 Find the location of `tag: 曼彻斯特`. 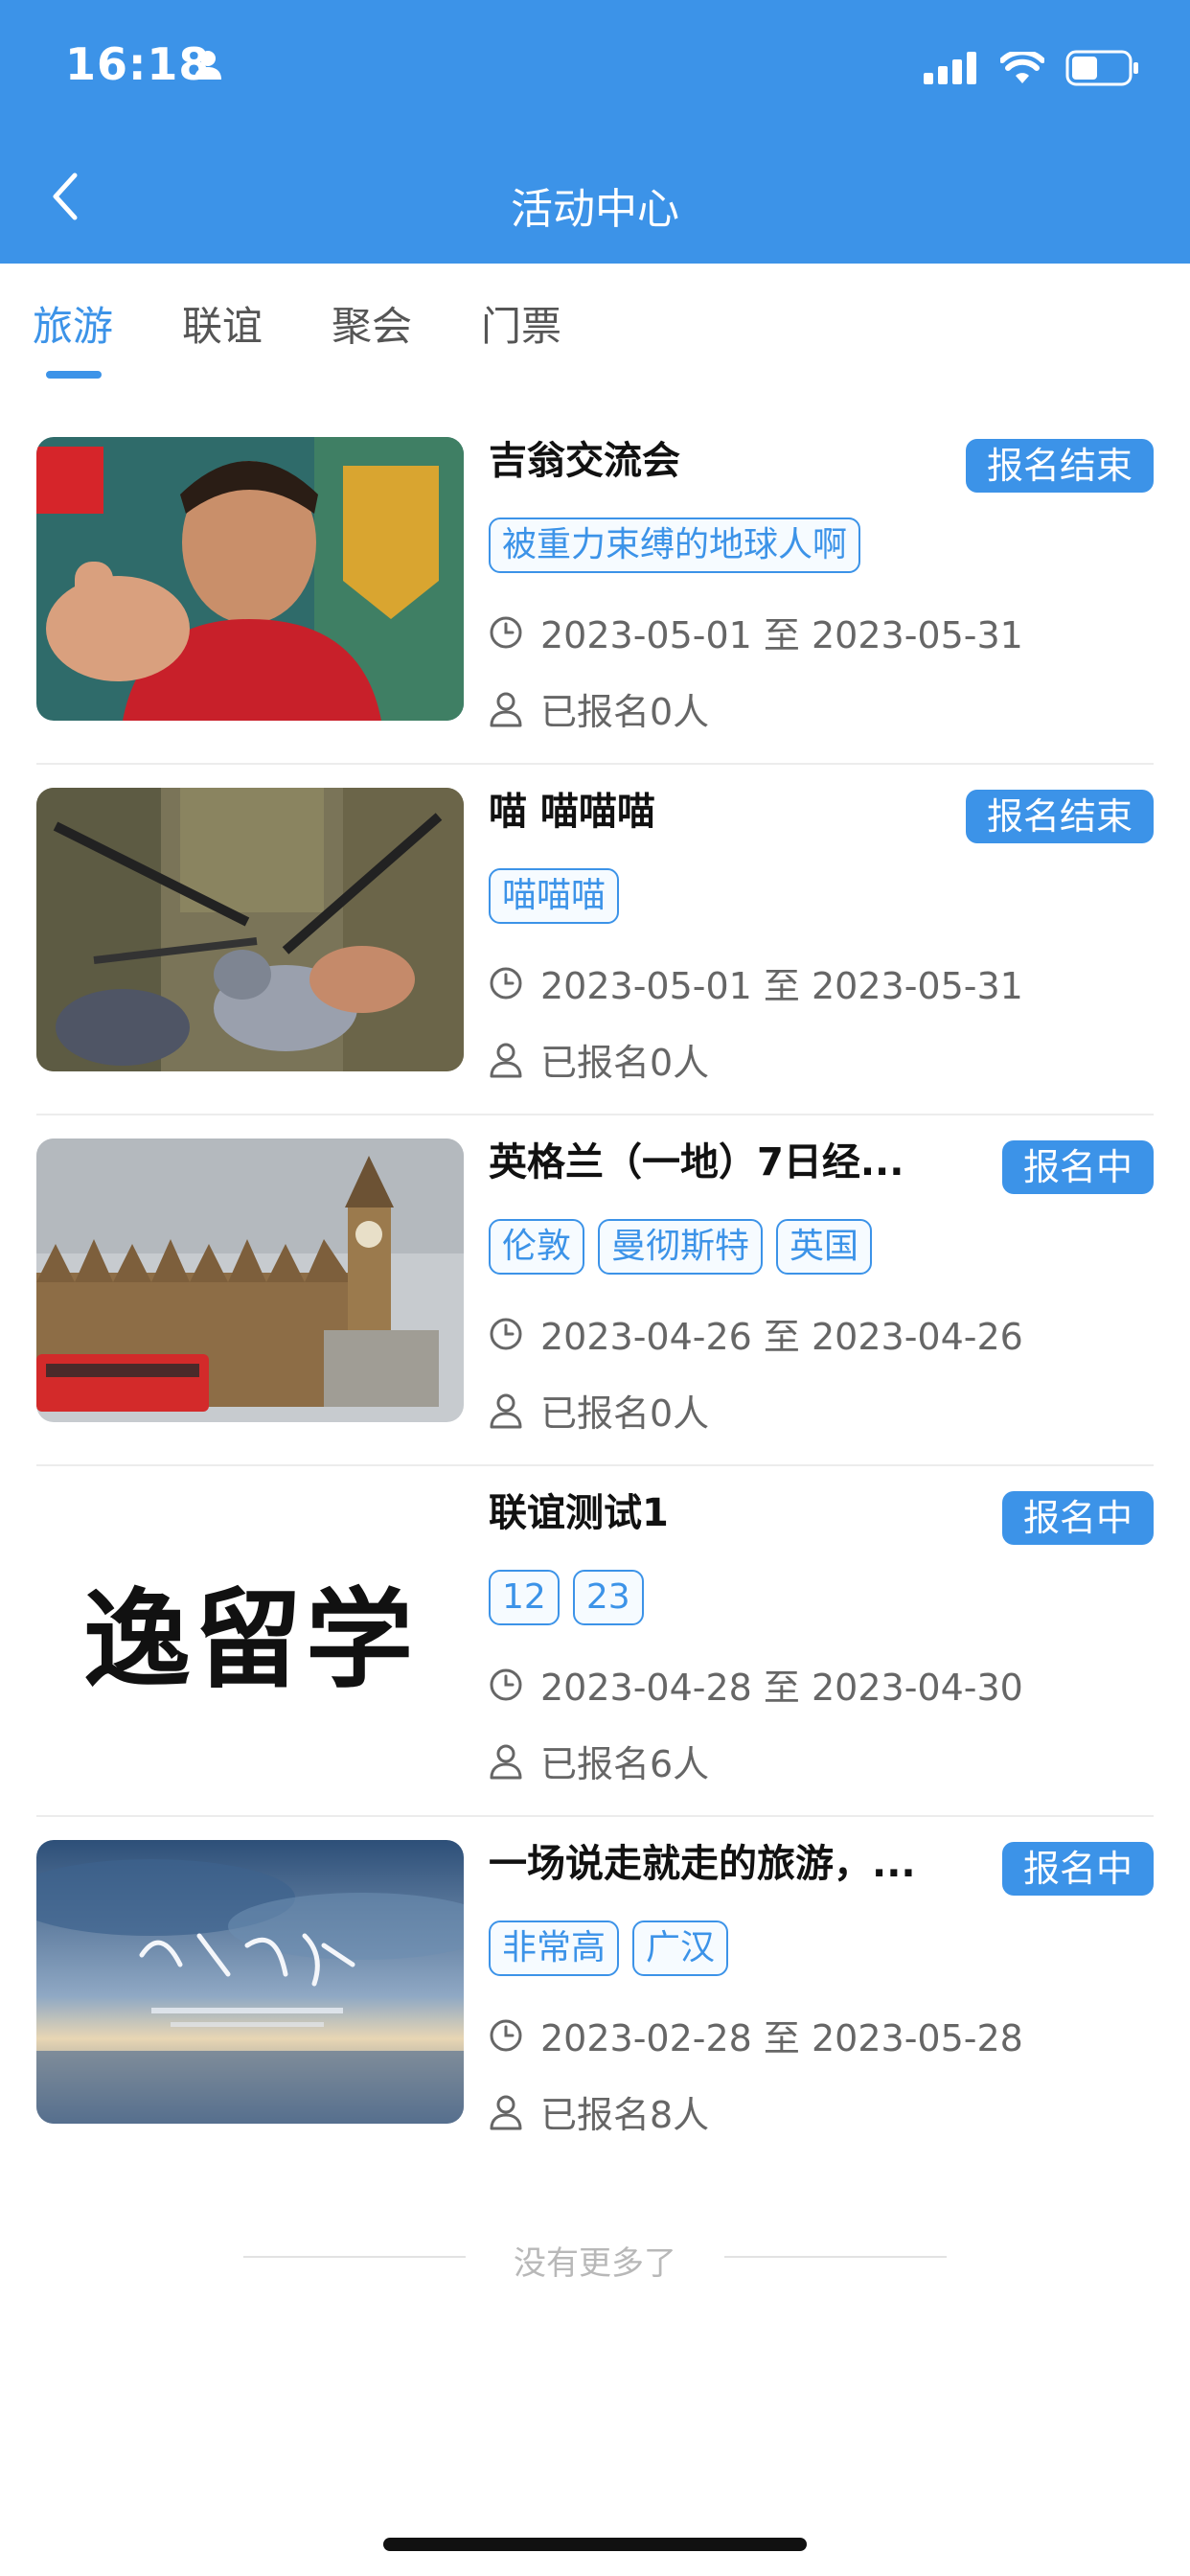

tag: 曼彻斯特 is located at coordinates (681, 1247).